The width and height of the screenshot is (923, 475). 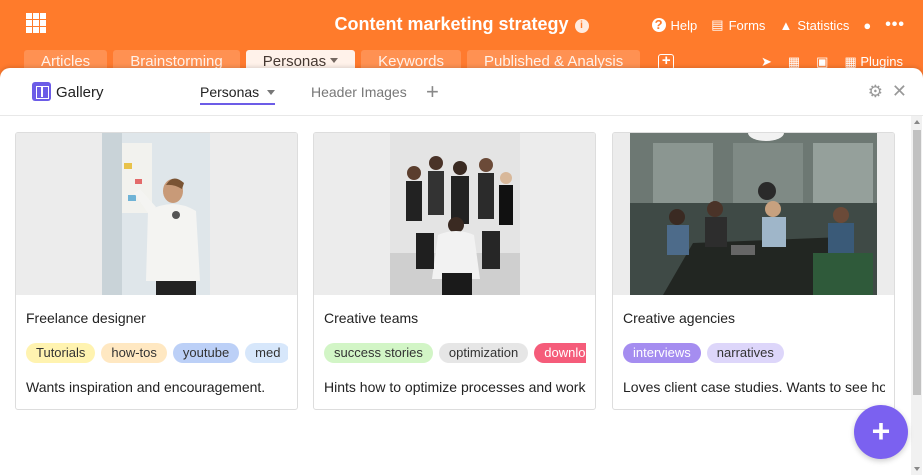 What do you see at coordinates (371, 318) in the screenshot?
I see `card-title: Creative teams` at bounding box center [371, 318].